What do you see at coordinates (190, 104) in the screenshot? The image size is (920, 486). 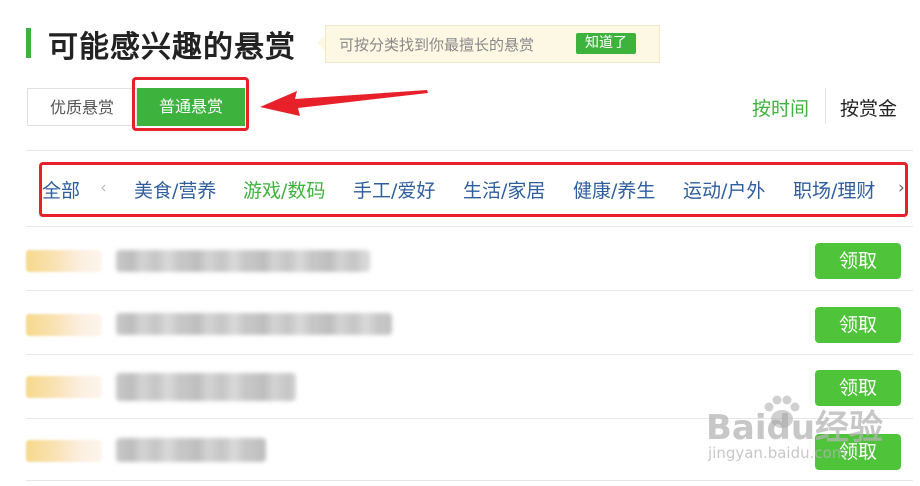 I see `annotation-highlight-tab` at bounding box center [190, 104].